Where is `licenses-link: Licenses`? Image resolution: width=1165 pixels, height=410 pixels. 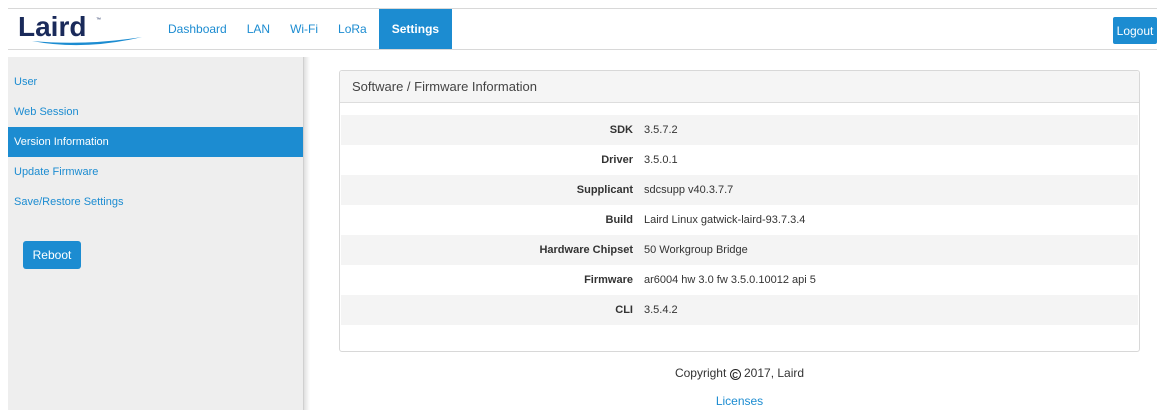 licenses-link: Licenses is located at coordinates (739, 401).